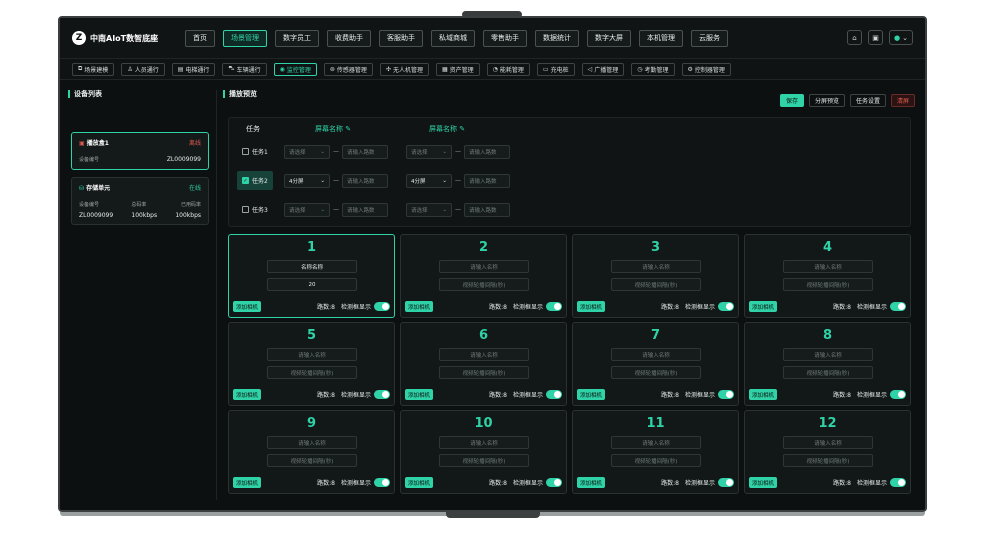 This screenshot has width=985, height=554. I want to click on subnav-item-7: ▦ 资产管理, so click(457, 69).